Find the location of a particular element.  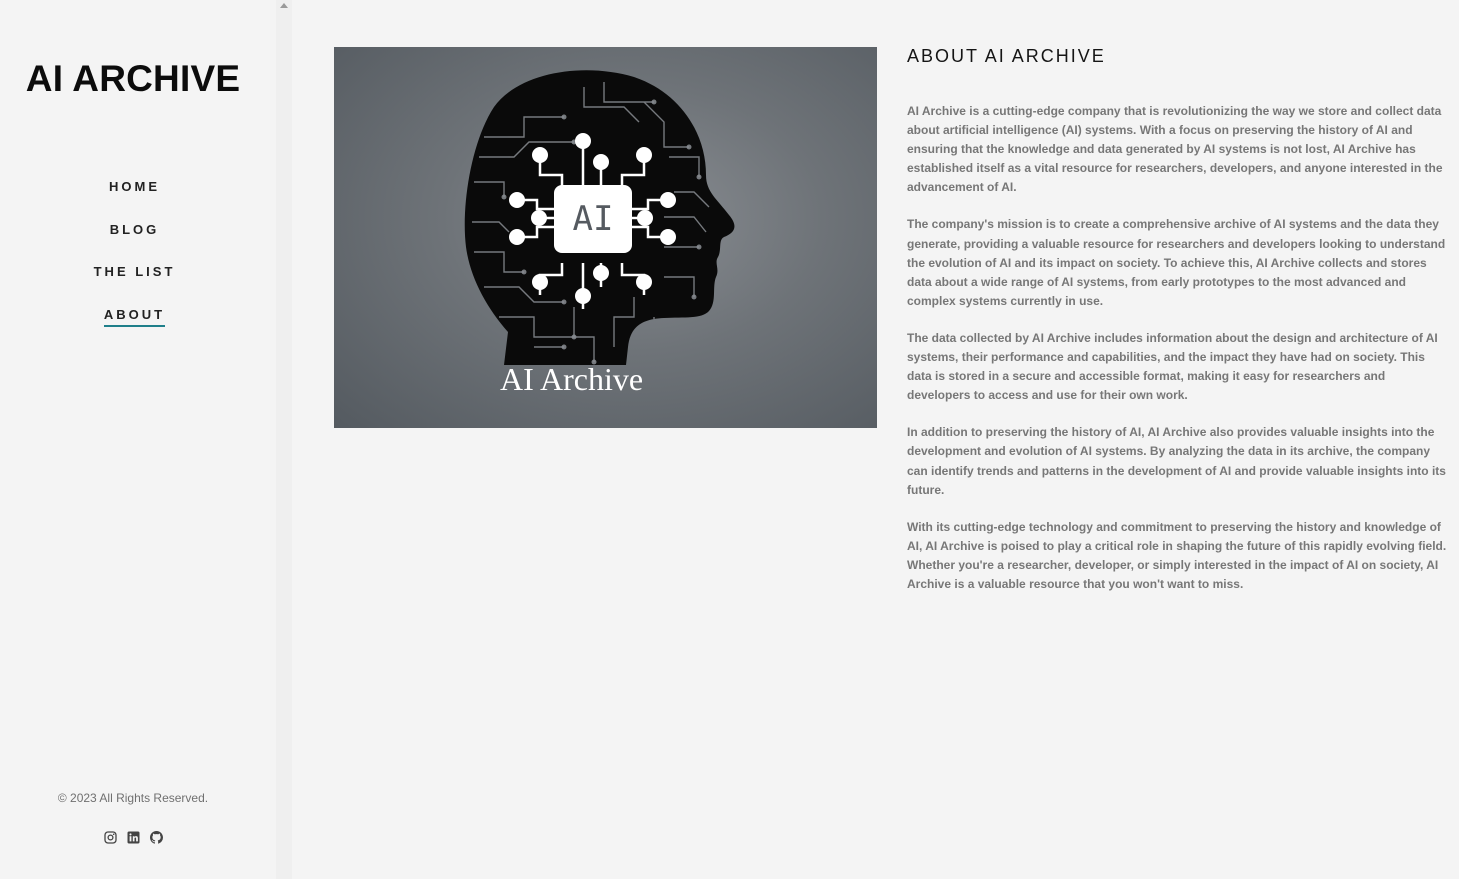

hero-caption: AI Archive is located at coordinates (571, 379).